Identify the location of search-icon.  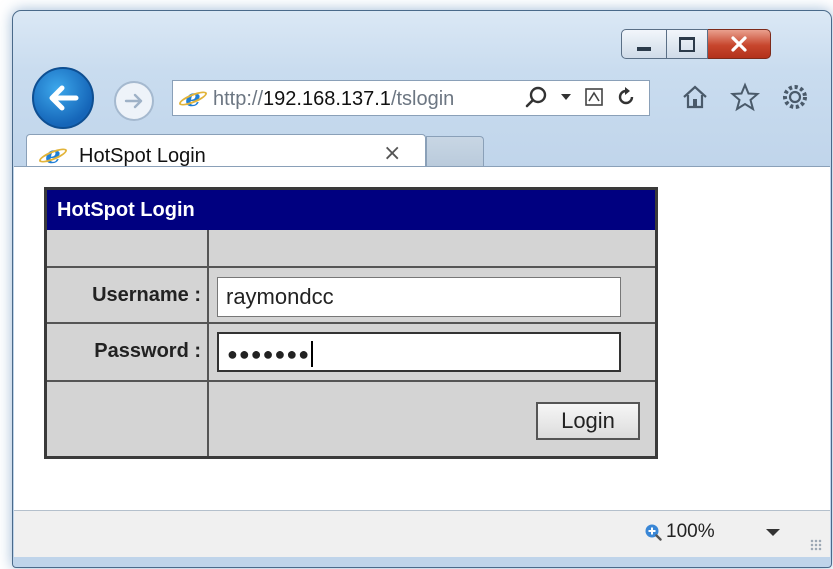
(537, 97).